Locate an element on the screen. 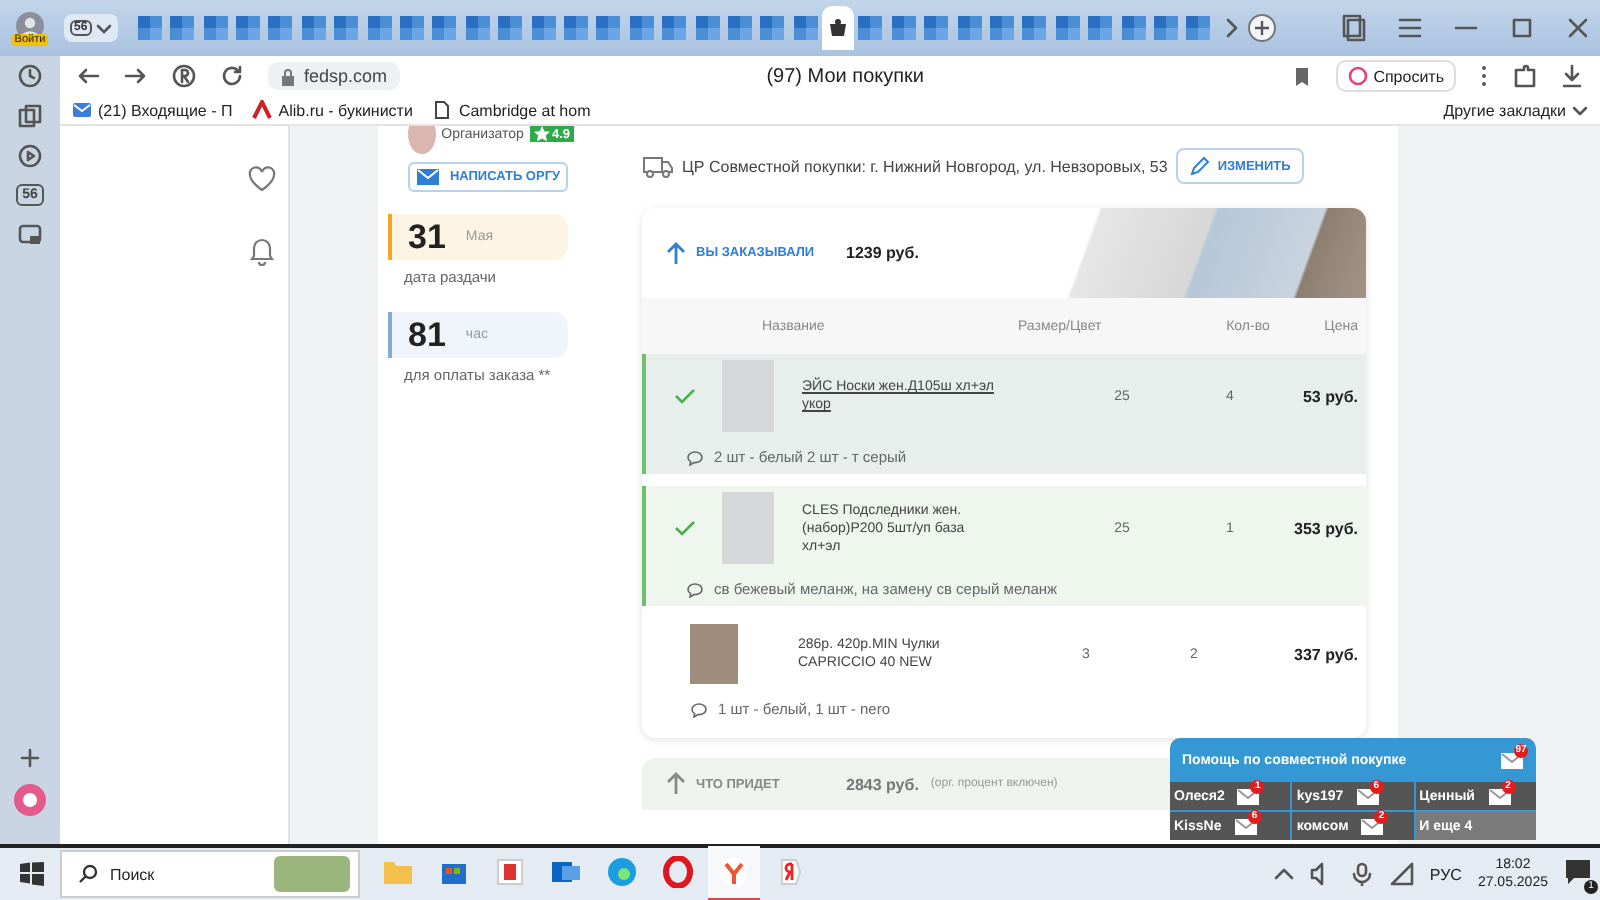 The width and height of the screenshot is (1600, 900). microphone-icon is located at coordinates (1361, 874).